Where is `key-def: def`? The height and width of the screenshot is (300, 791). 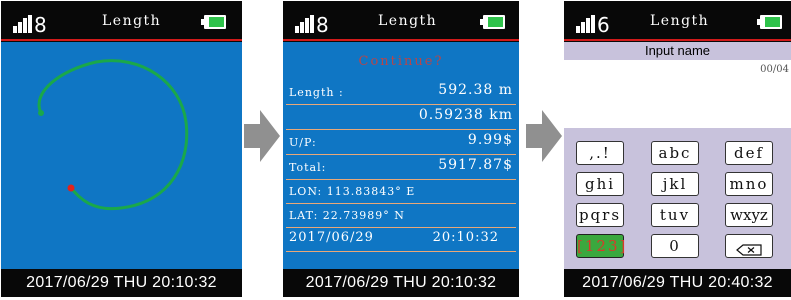 key-def: def is located at coordinates (749, 153).